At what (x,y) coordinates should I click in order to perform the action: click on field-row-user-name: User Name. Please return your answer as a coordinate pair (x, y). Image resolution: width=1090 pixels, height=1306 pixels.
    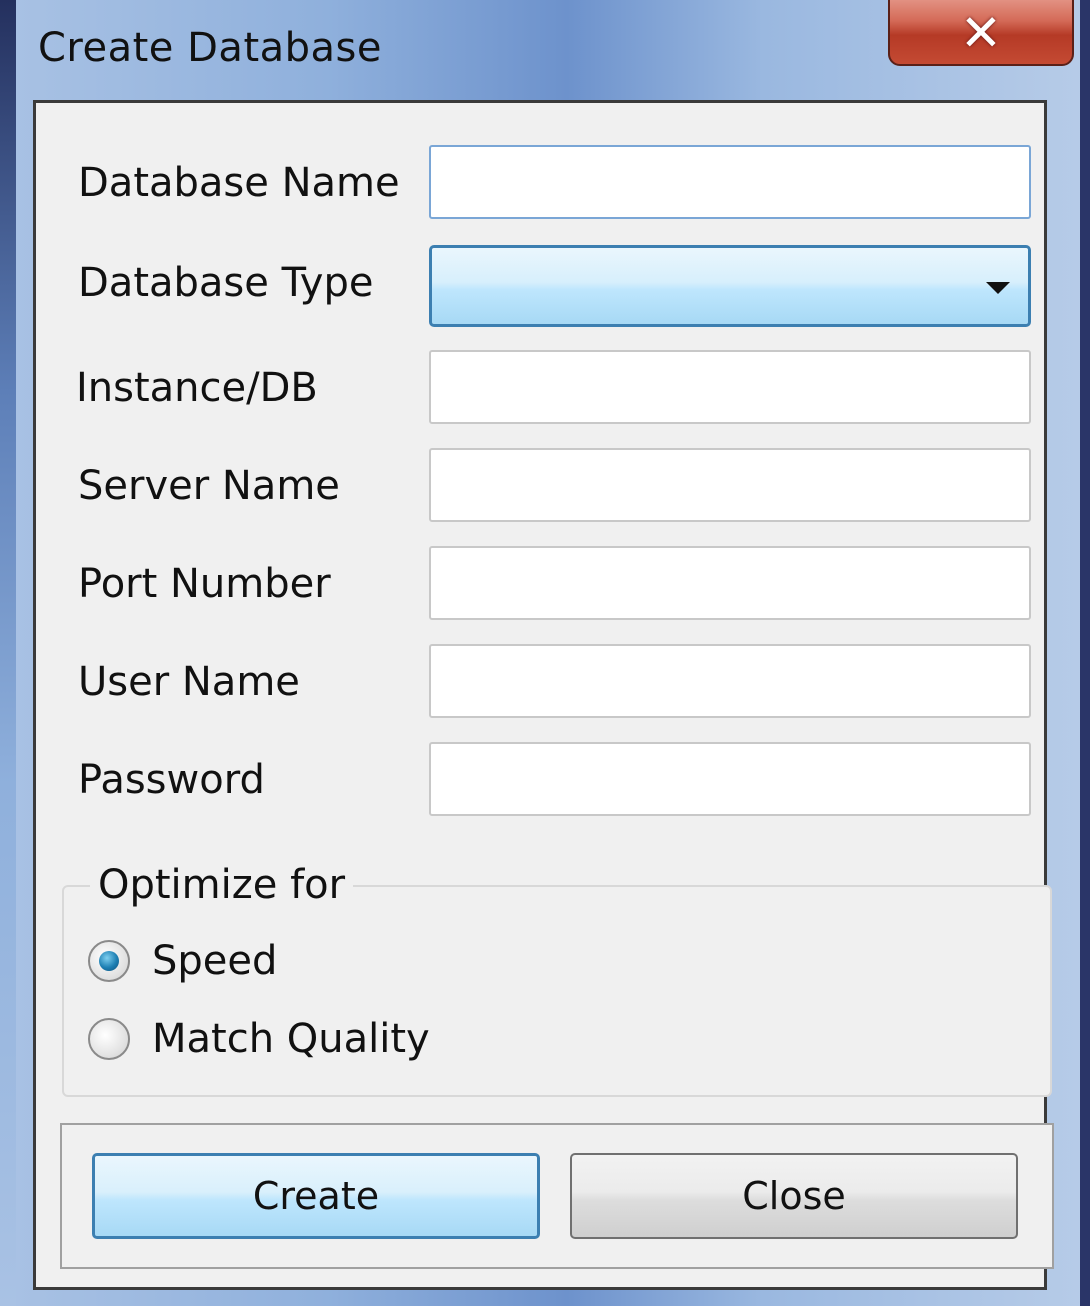
    Looking at the image, I should click on (543, 682).